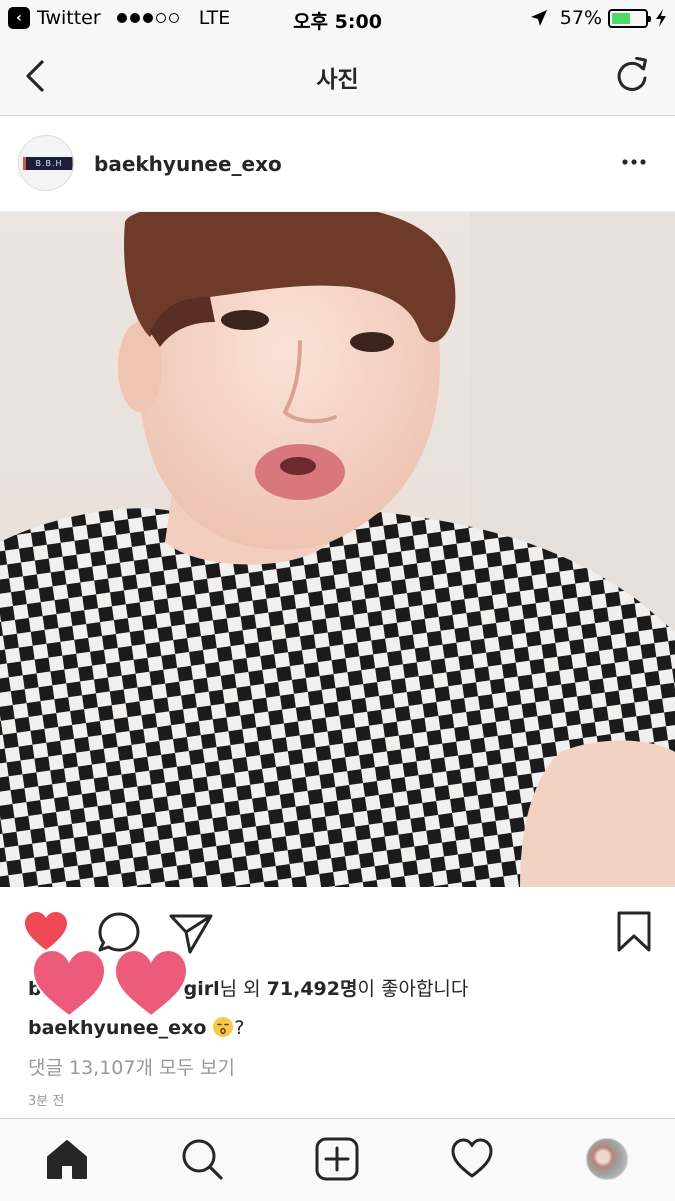  What do you see at coordinates (472, 1159) in the screenshot?
I see `heart-outline-icon` at bounding box center [472, 1159].